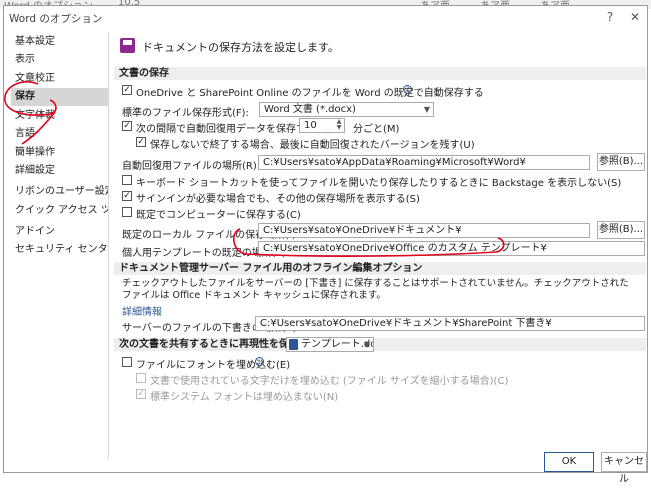 Image resolution: width=651 pixels, height=489 pixels. What do you see at coordinates (59, 116) in the screenshot?
I see `sidebar-item-typography: 文字体裁` at bounding box center [59, 116].